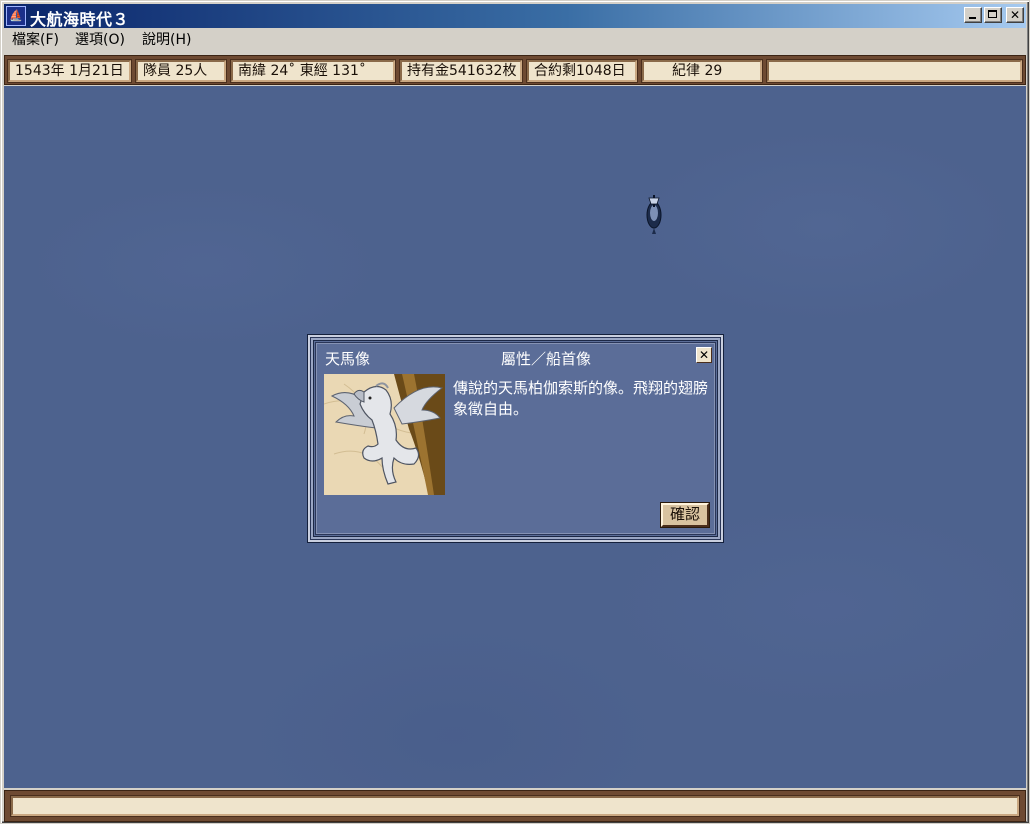  I want to click on status-gold: 持有金541632枚, so click(461, 71).